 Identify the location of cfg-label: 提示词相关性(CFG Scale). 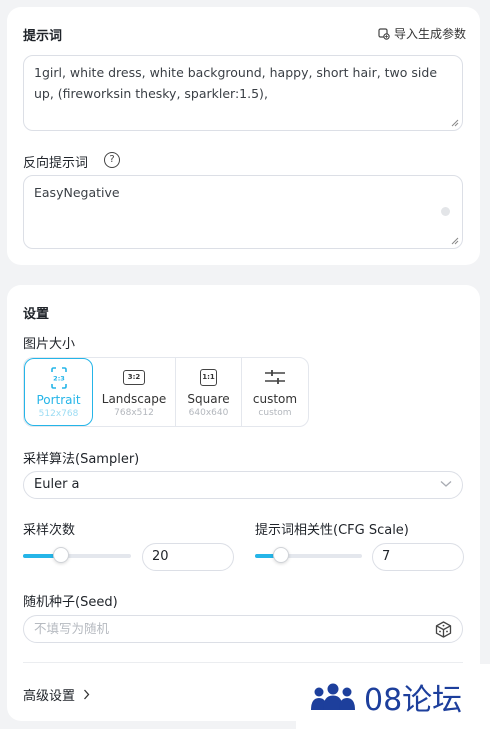
(332, 530).